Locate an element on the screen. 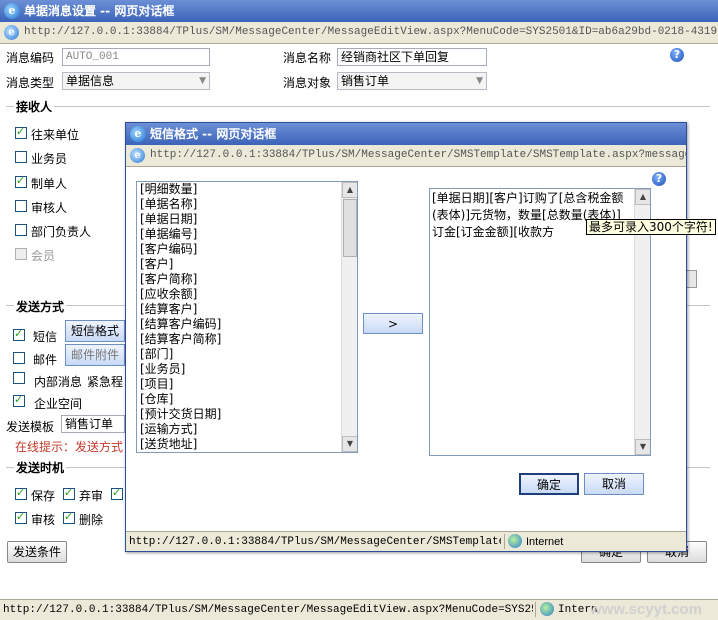 The width and height of the screenshot is (718, 620). enterprise-label: 企业空间 is located at coordinates (58, 404).